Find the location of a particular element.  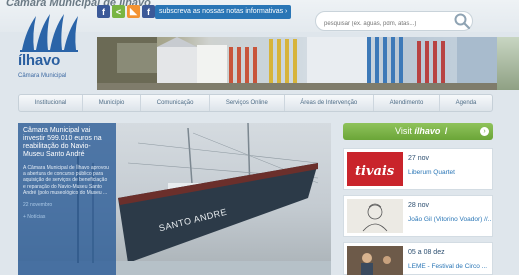

nav-item-municipio: Município is located at coordinates (112, 103).